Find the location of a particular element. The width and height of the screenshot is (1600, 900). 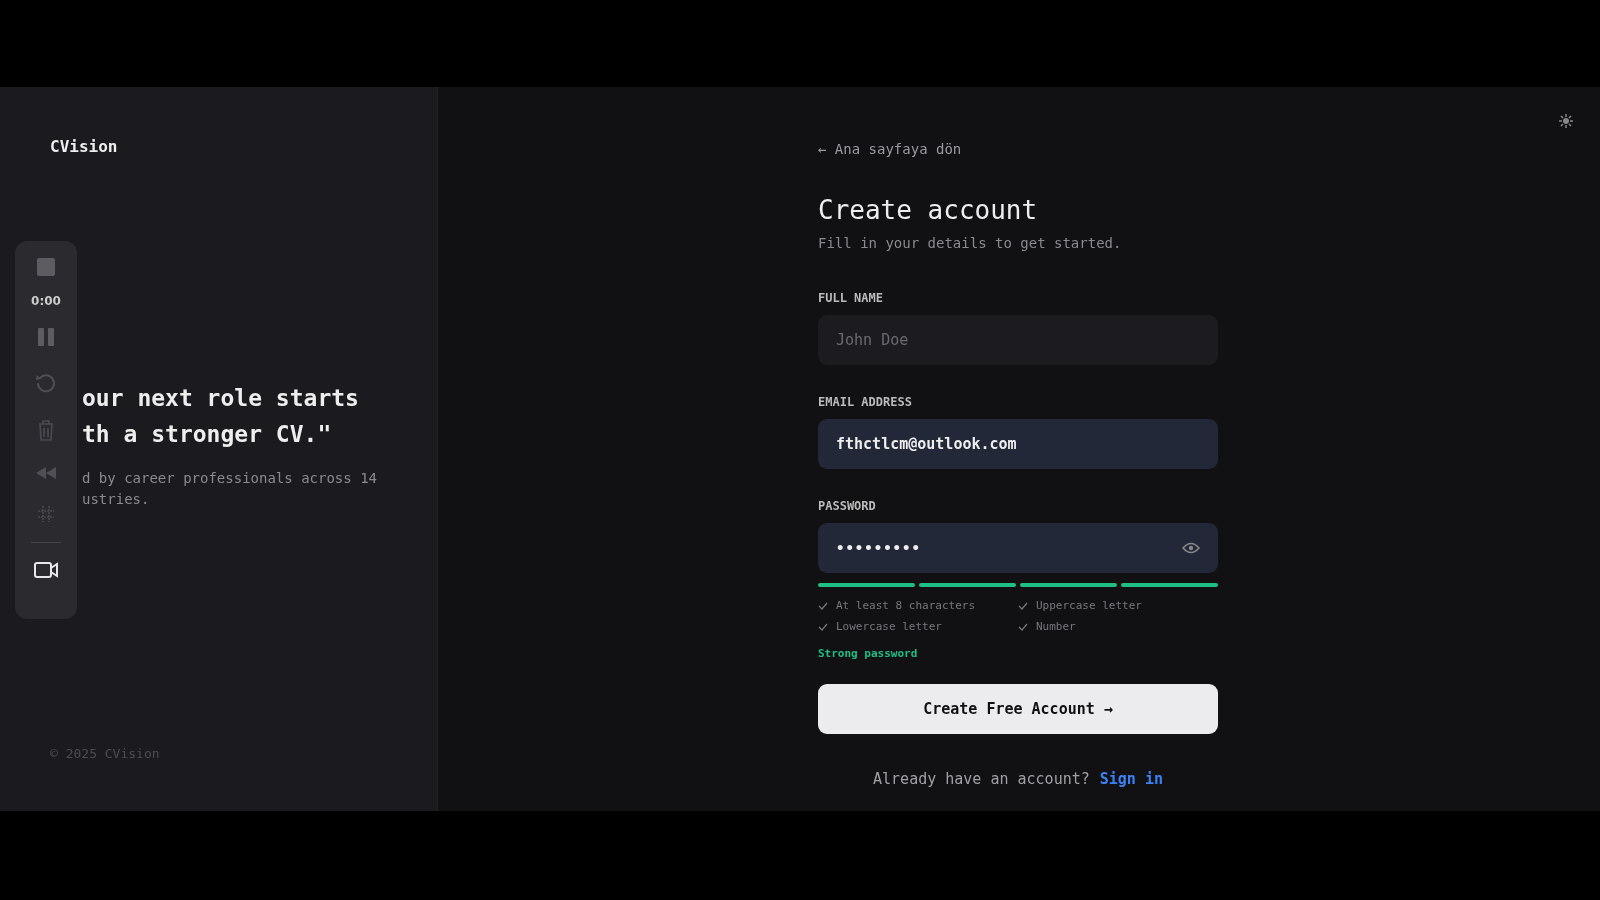

eye-icon is located at coordinates (1191, 548).